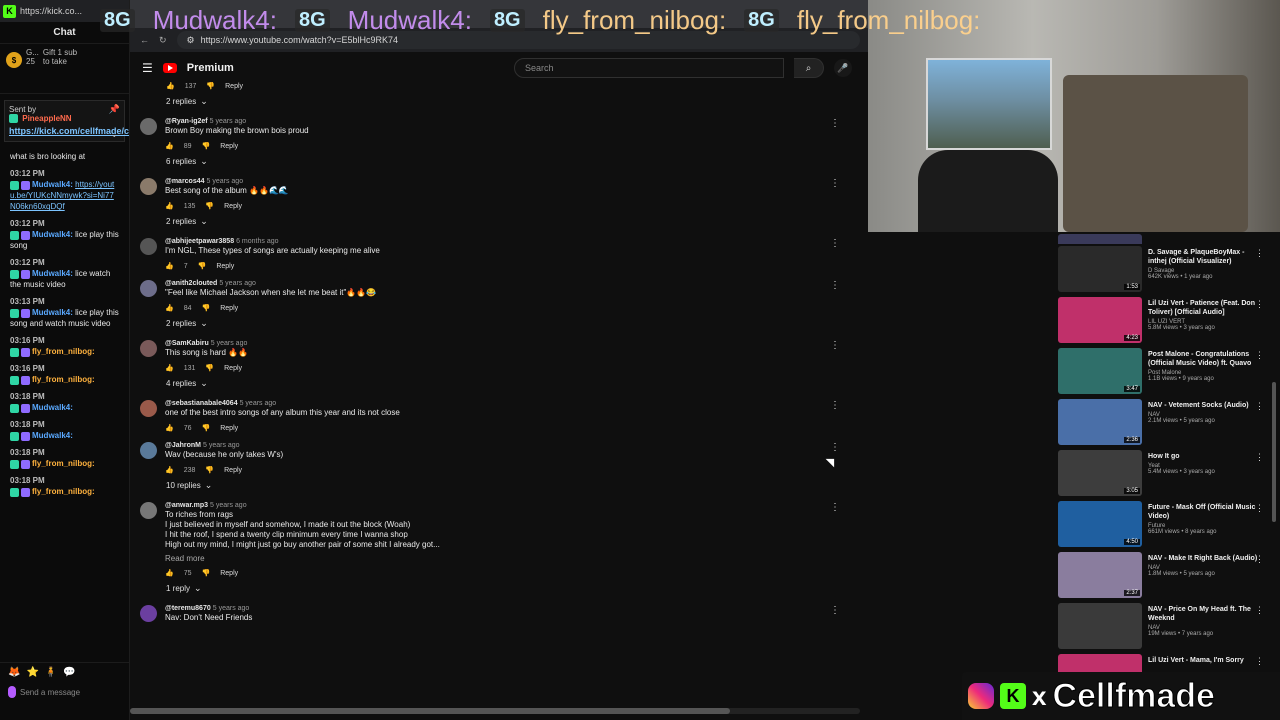 The image size is (1280, 720). What do you see at coordinates (186, 121) in the screenshot?
I see `comment-author-name: @Ryan-ig2ef` at bounding box center [186, 121].